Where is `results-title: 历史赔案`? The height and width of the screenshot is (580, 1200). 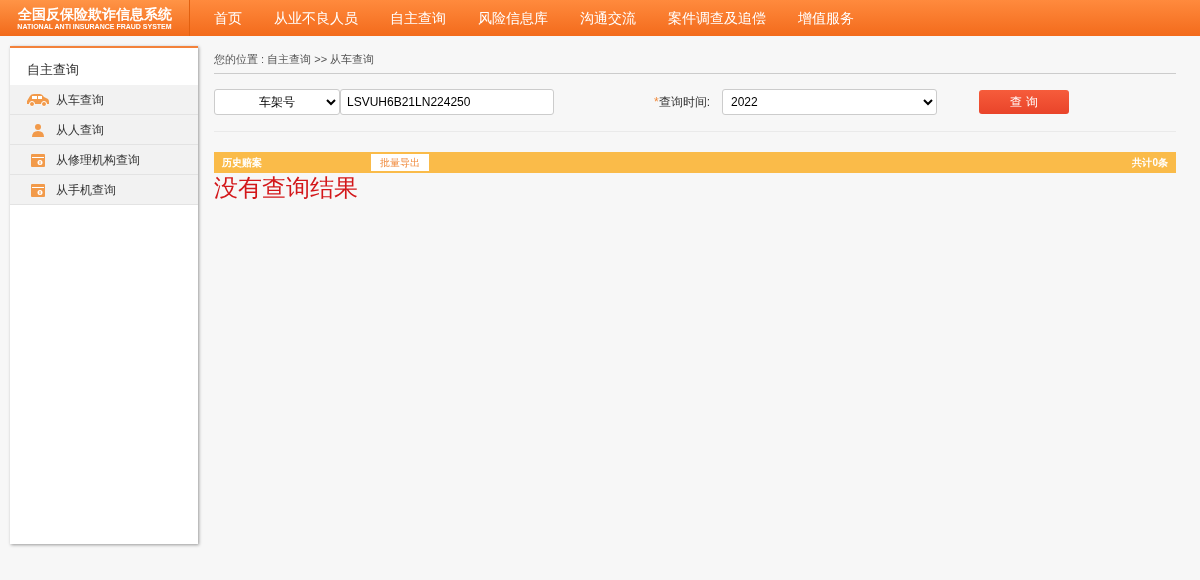
results-title: 历史赔案 is located at coordinates (242, 162).